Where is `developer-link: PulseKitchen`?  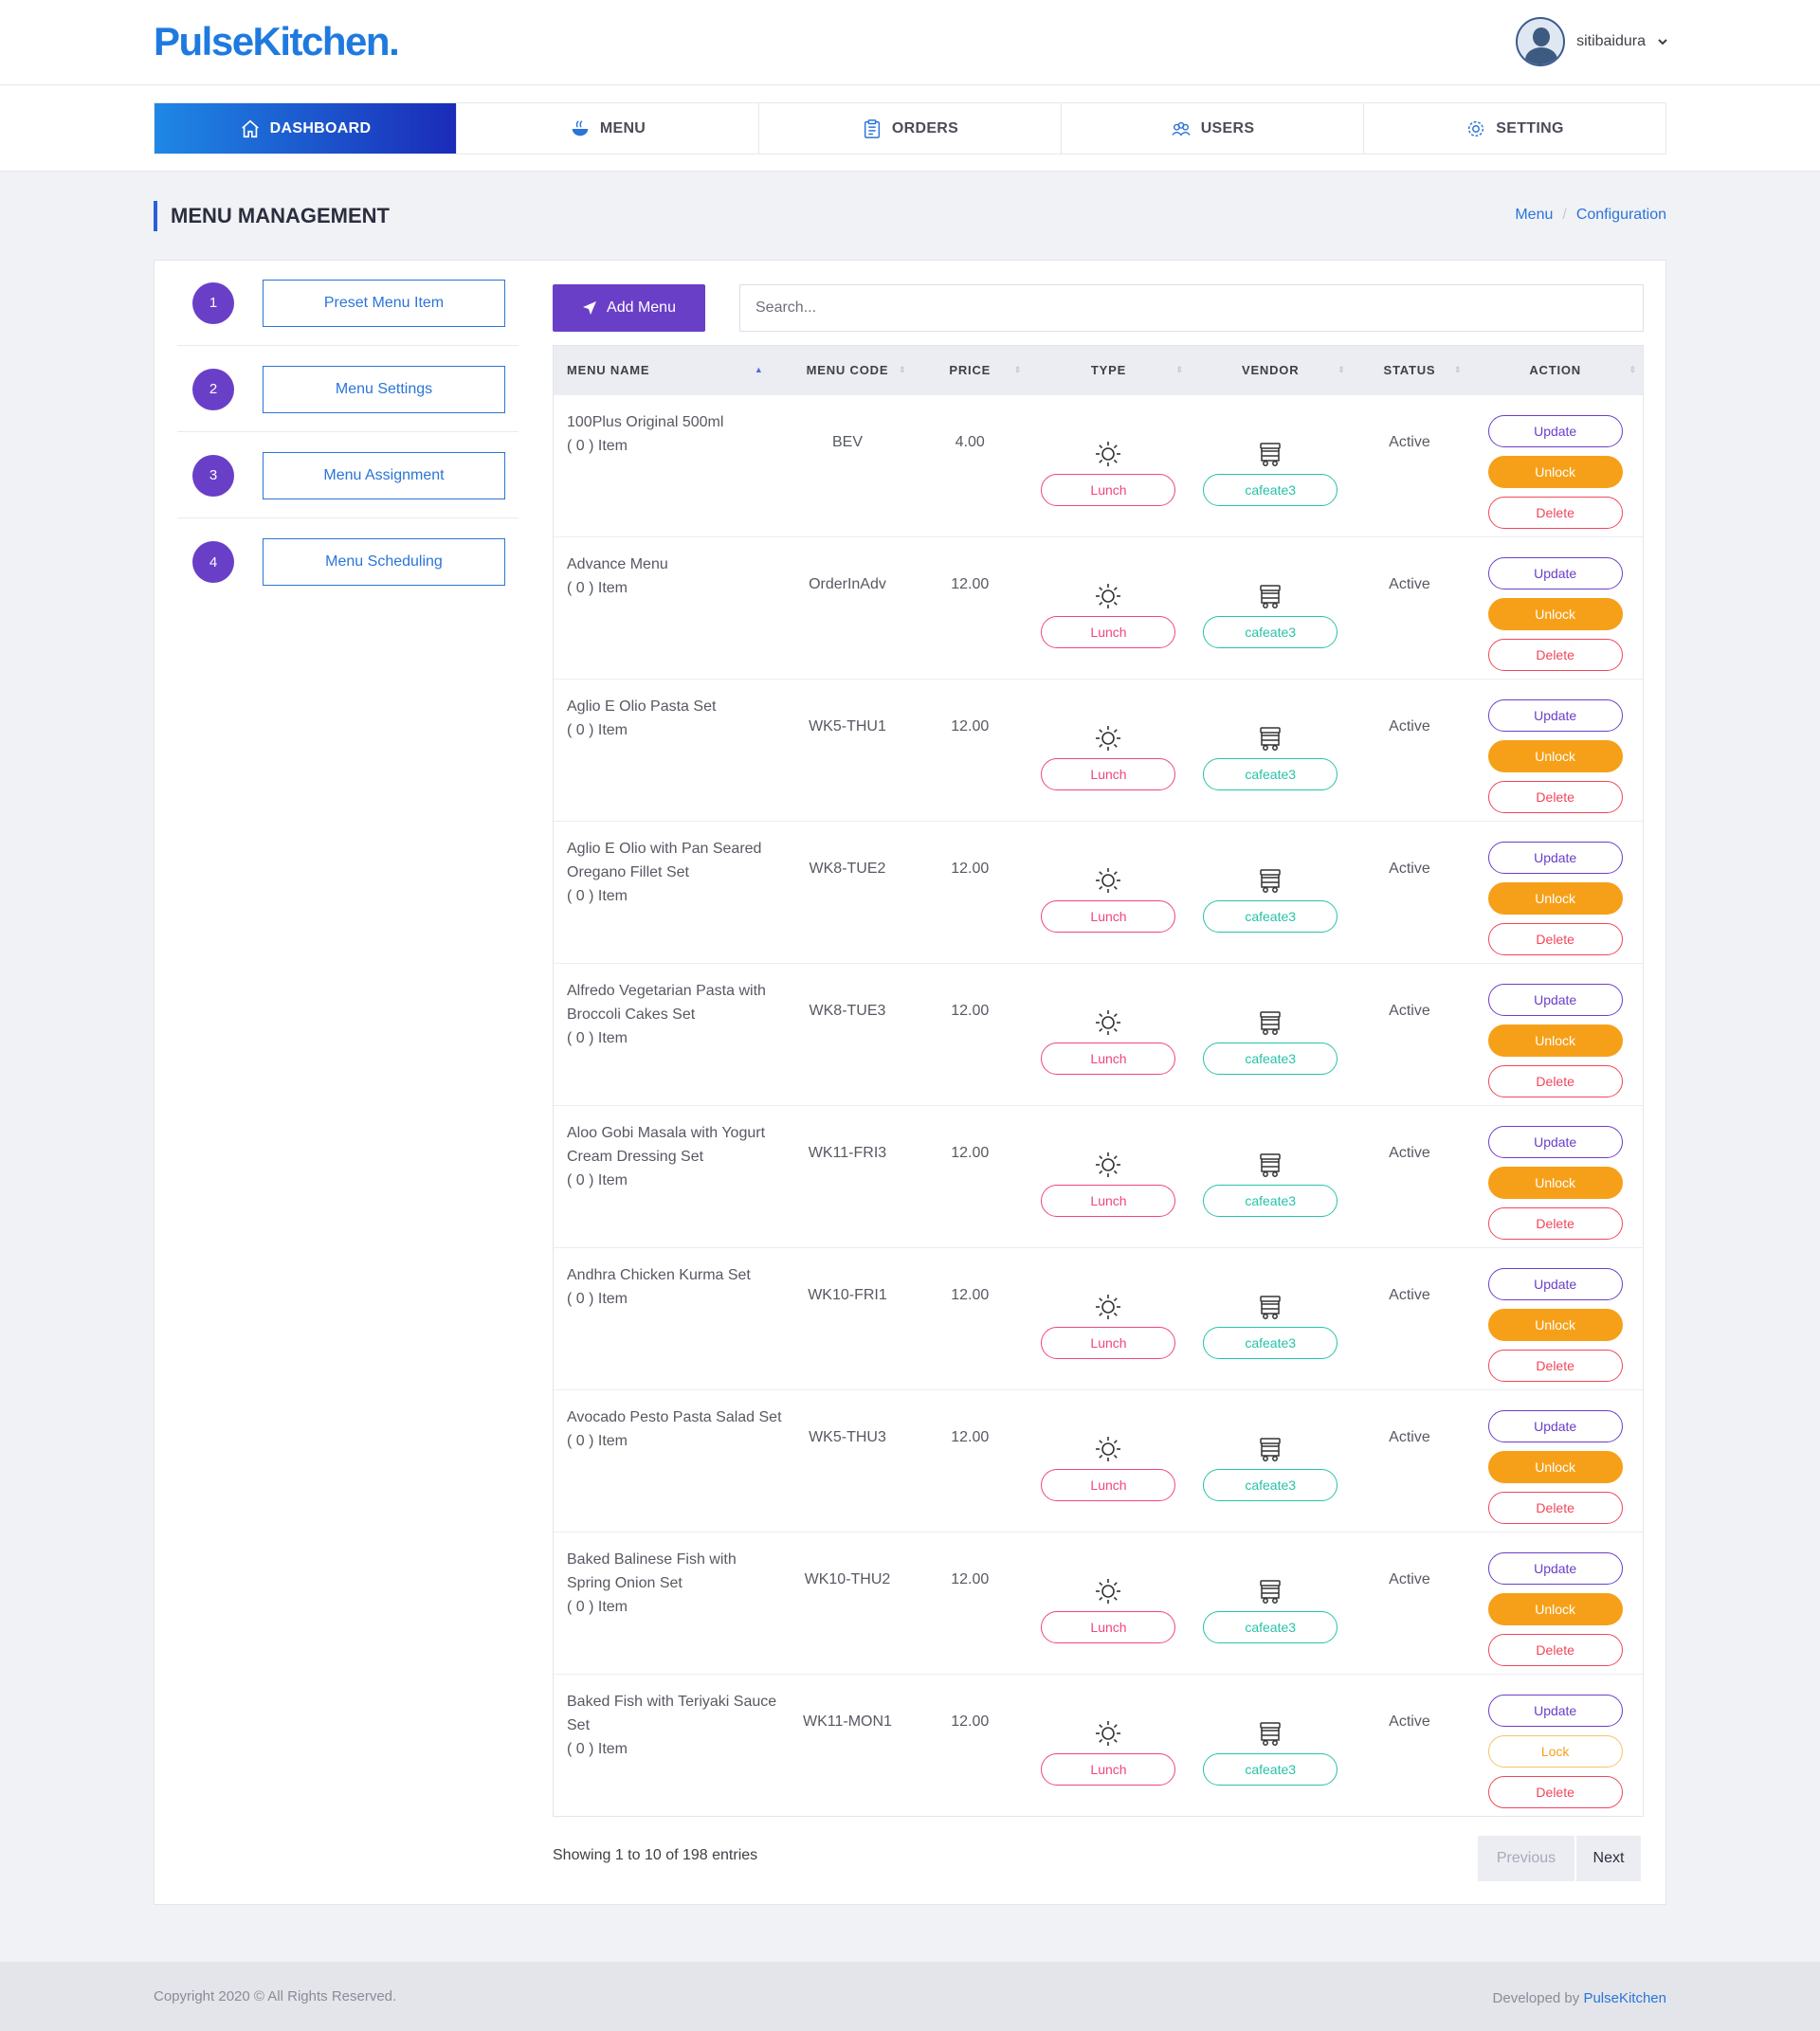 developer-link: PulseKitchen is located at coordinates (1624, 1998).